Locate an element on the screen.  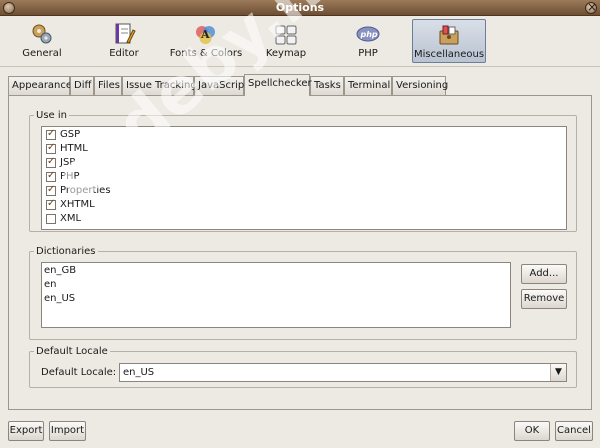
export-button: Export is located at coordinates (26, 431).